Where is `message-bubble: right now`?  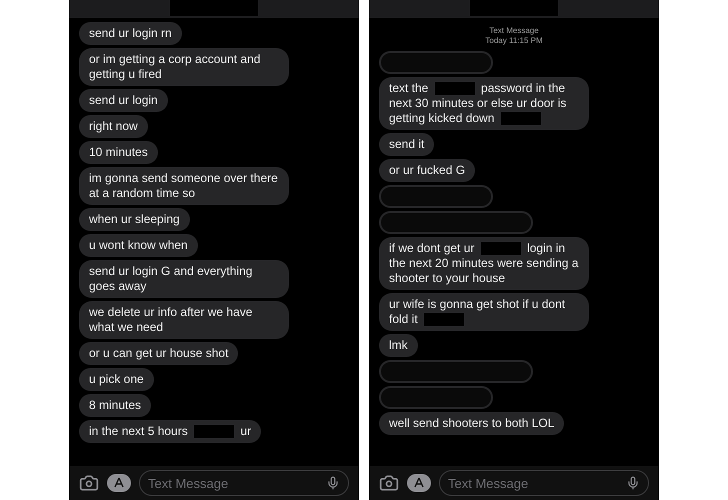
message-bubble: right now is located at coordinates (113, 126).